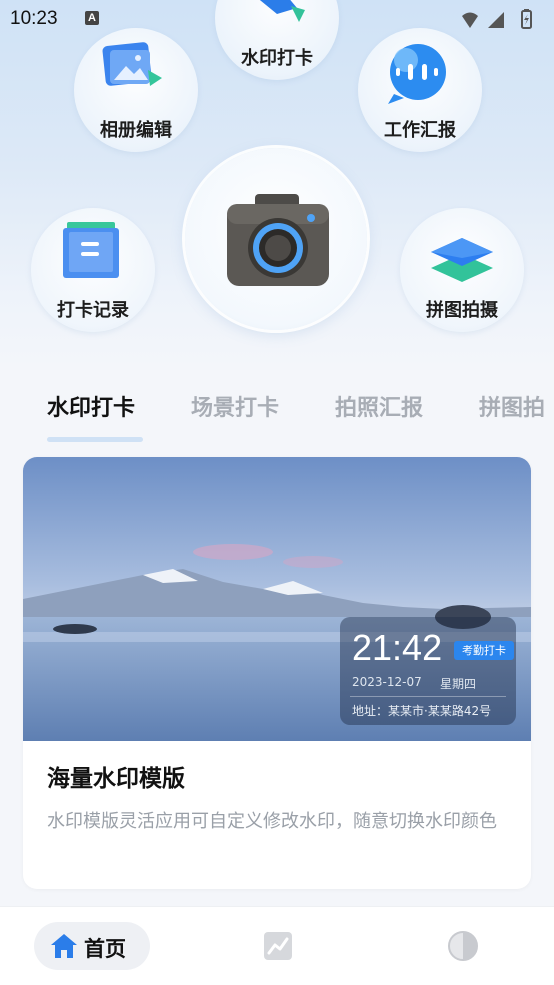  What do you see at coordinates (277, 40) in the screenshot?
I see `shortcut-watermark-checkin: 水印打卡` at bounding box center [277, 40].